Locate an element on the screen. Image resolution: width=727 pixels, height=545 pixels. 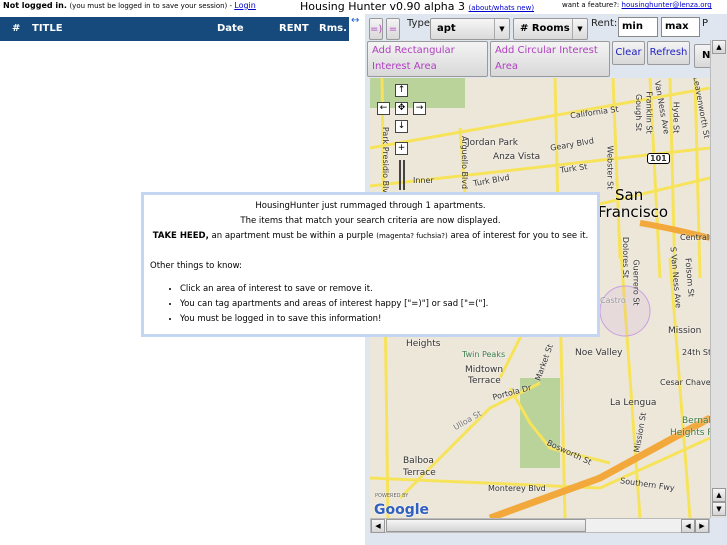
pan-center-button: ✥ is located at coordinates (401, 108).